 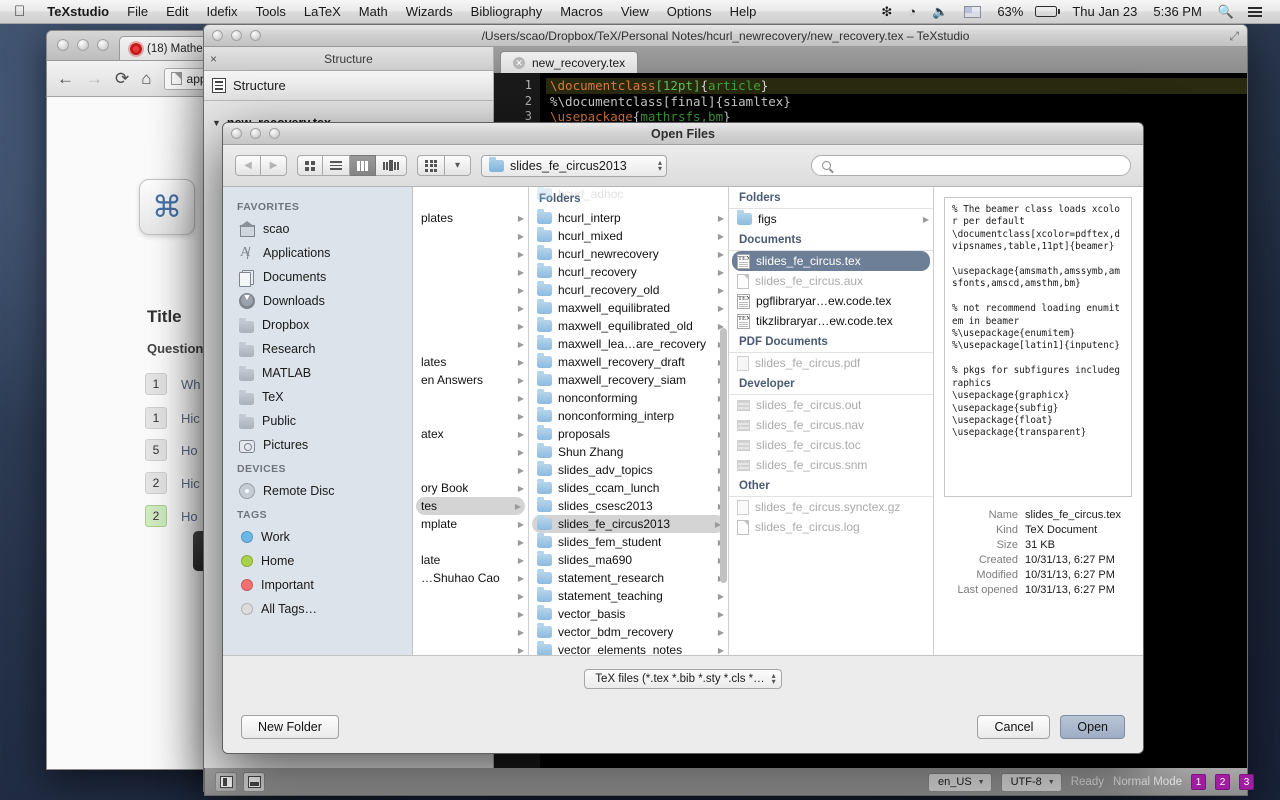 What do you see at coordinates (171, 450) in the screenshot?
I see `list-item: 5 Ho` at bounding box center [171, 450].